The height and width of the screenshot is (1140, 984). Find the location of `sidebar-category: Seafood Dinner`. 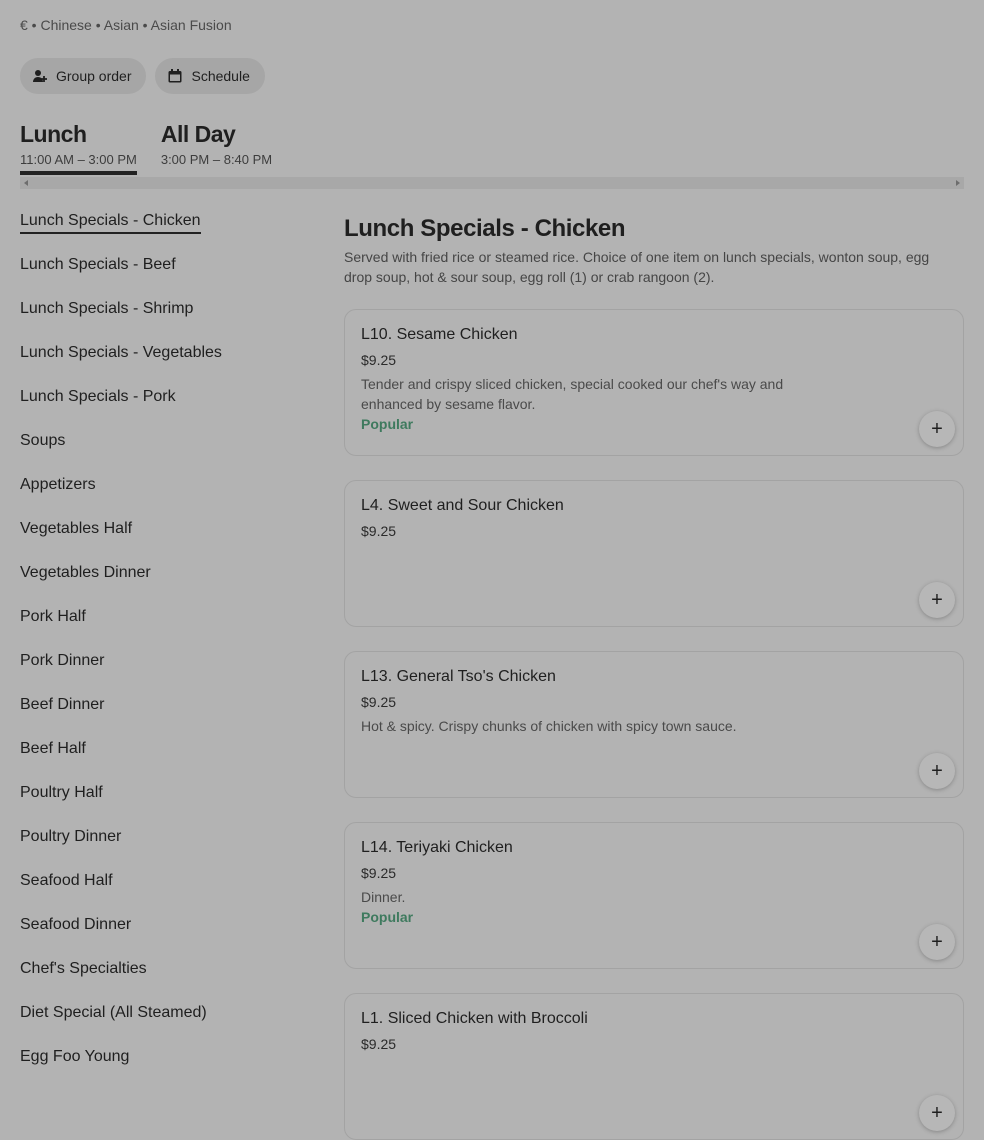

sidebar-category: Seafood Dinner is located at coordinates (170, 938).